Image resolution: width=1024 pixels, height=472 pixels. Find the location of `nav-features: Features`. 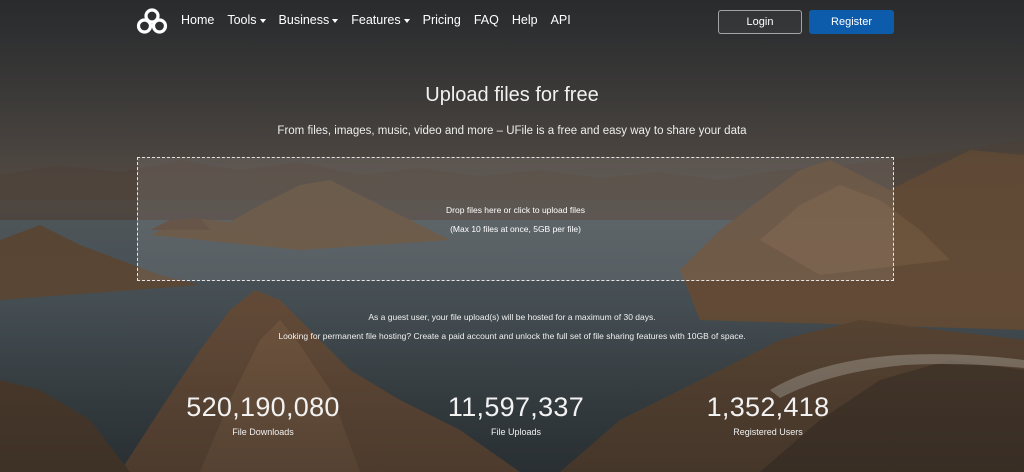

nav-features: Features is located at coordinates (380, 20).